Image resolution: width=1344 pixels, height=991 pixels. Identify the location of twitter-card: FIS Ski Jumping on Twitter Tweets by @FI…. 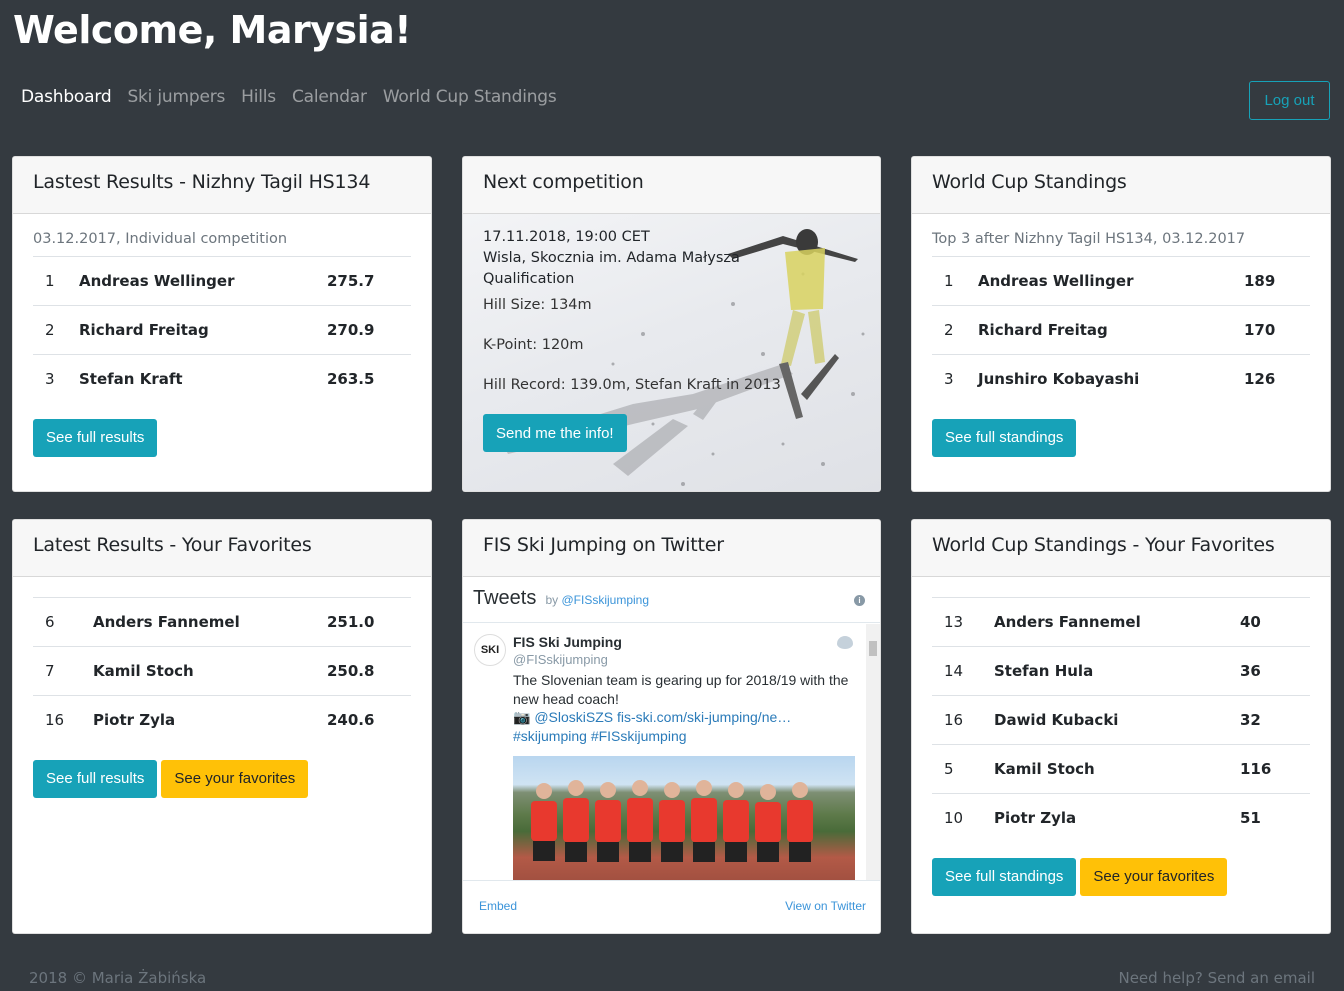
(671, 726).